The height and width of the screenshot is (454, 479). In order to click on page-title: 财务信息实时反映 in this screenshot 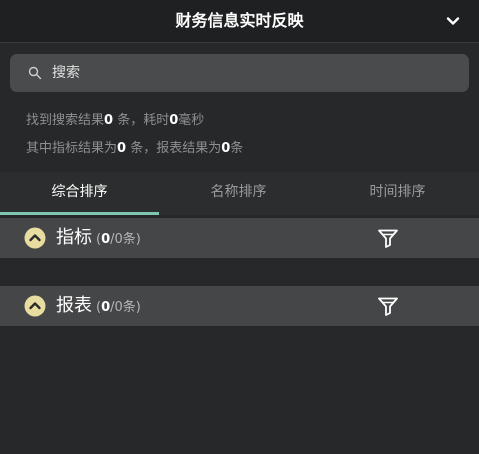, I will do `click(239, 20)`.